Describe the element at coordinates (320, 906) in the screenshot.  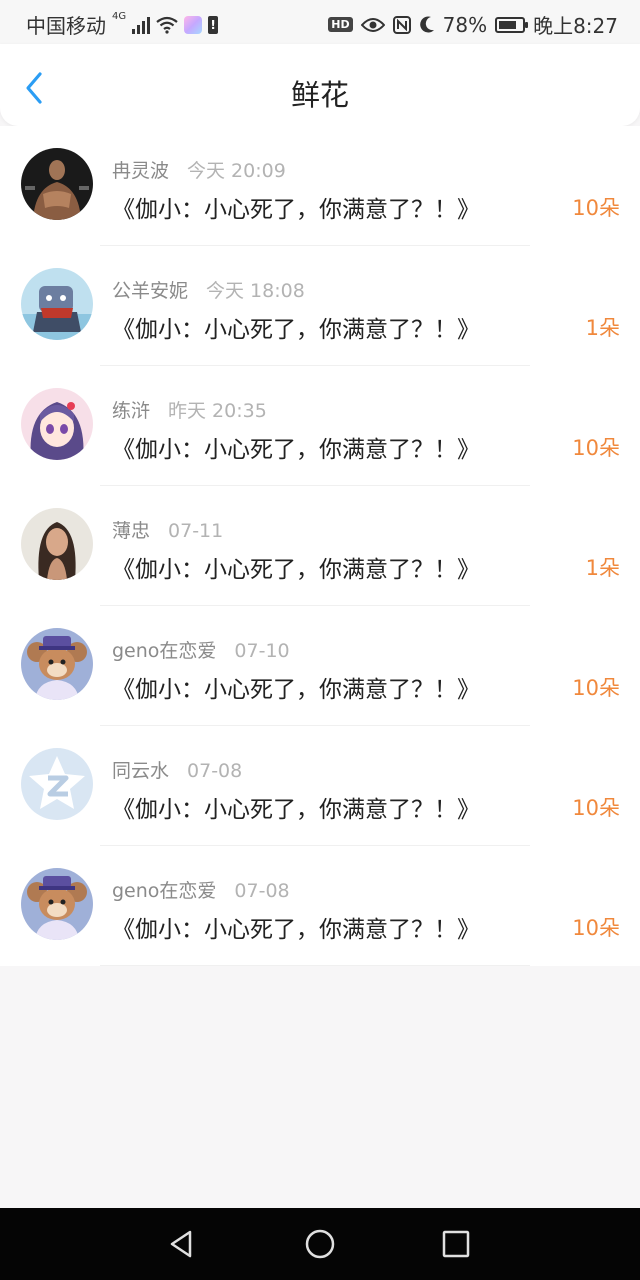
I see `list-item: geno在恋爱 07-08 《伽小：小心死了，你满意了？！》 10朵` at that location.